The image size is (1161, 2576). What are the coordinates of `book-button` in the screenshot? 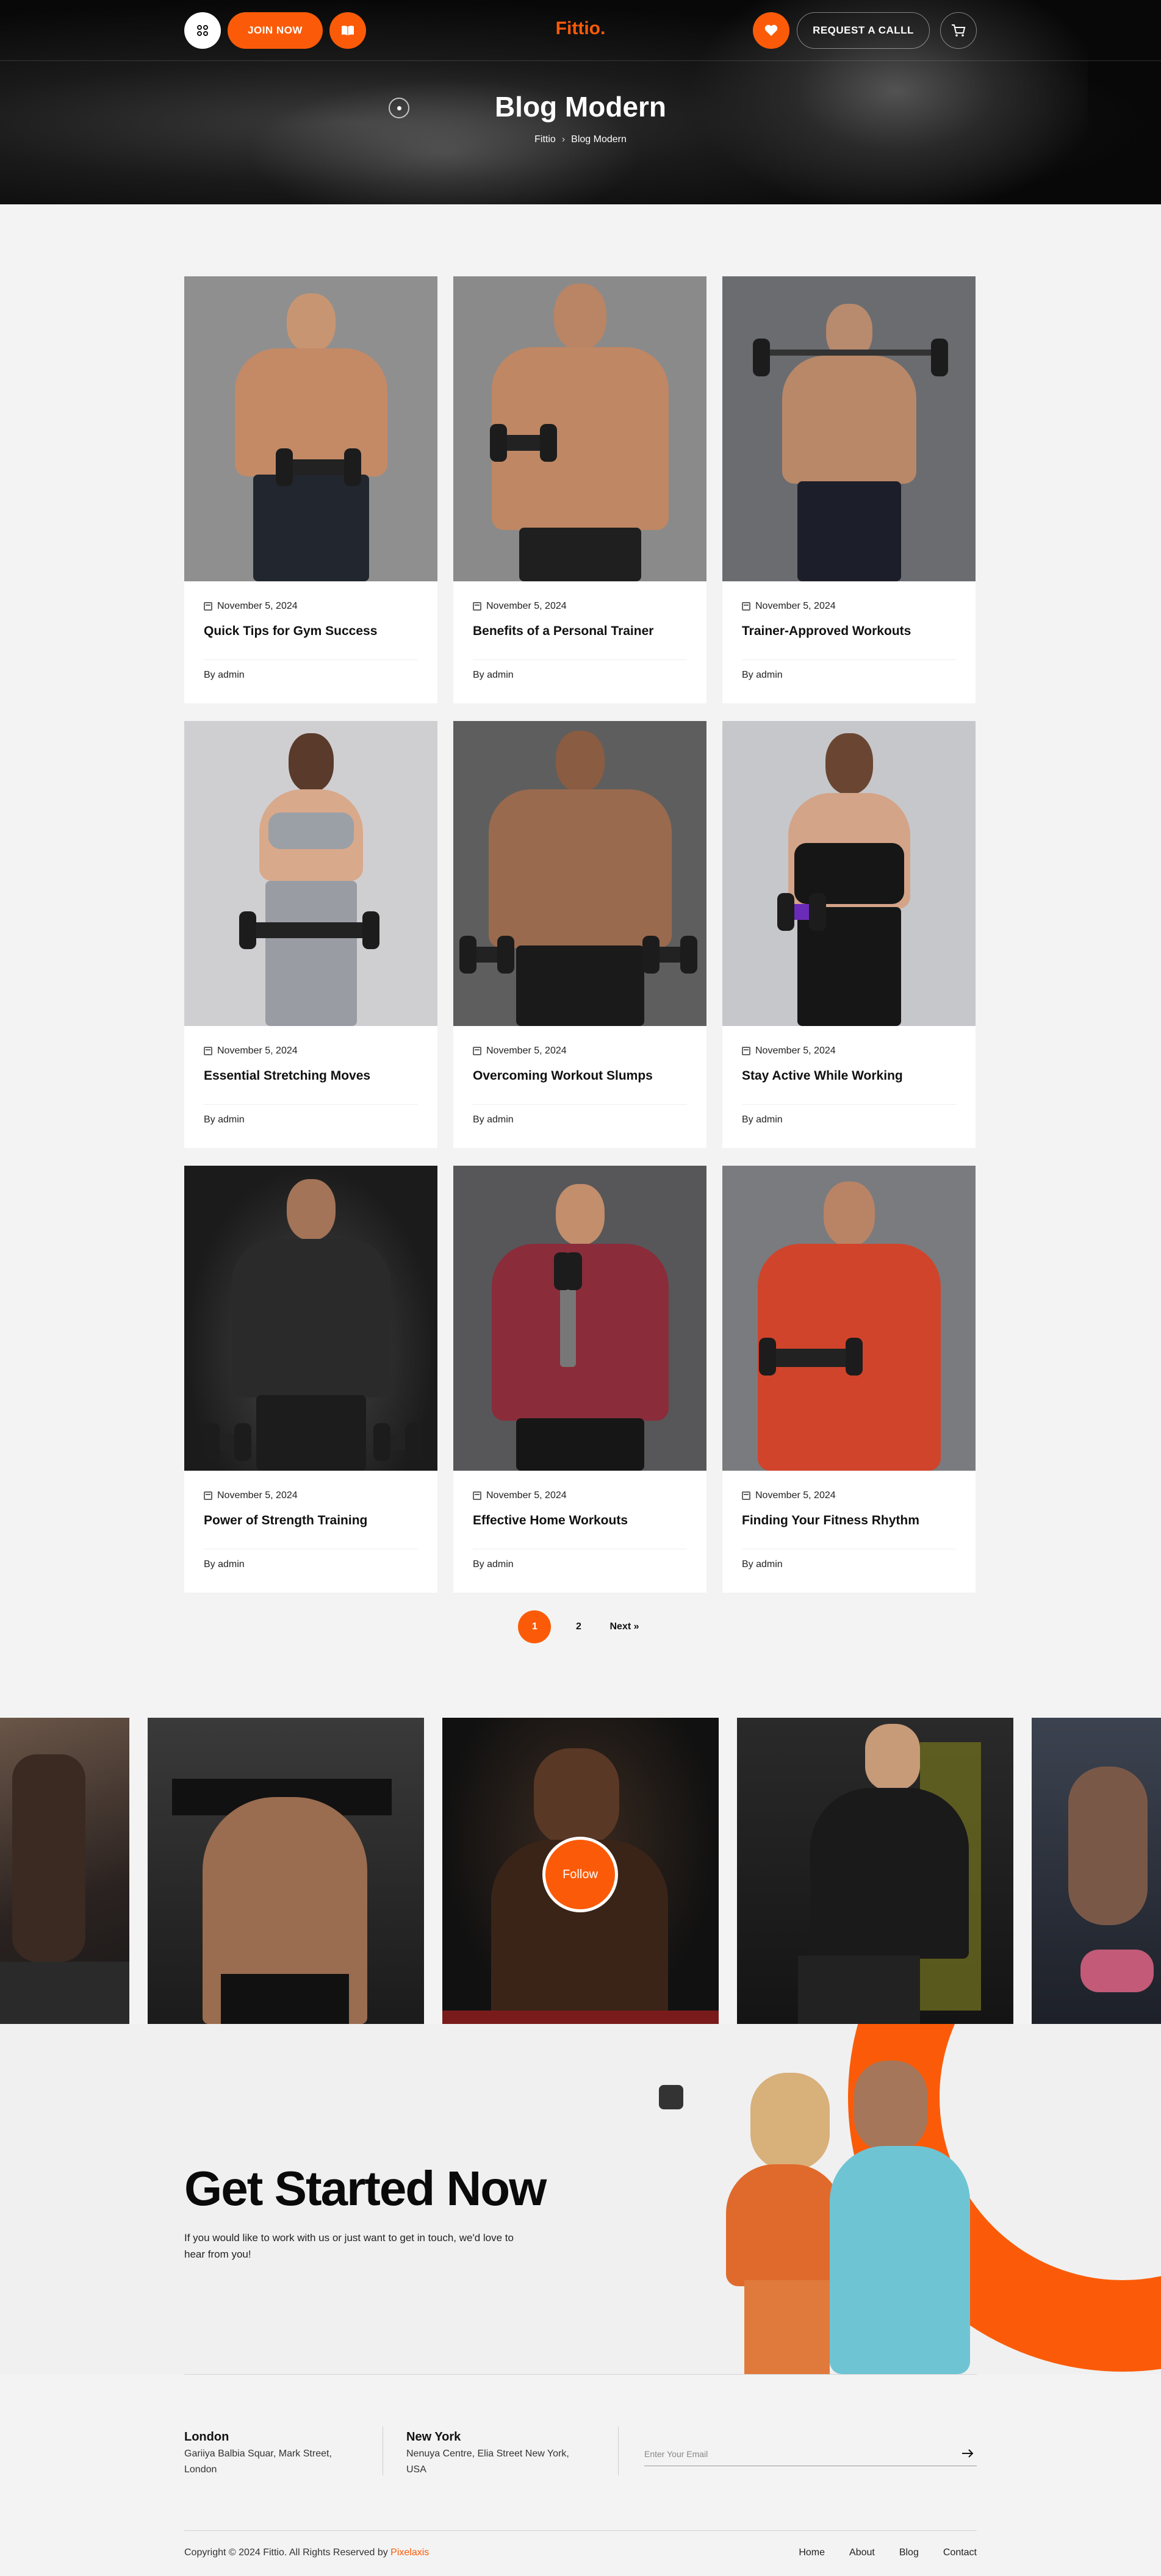 It's located at (348, 31).